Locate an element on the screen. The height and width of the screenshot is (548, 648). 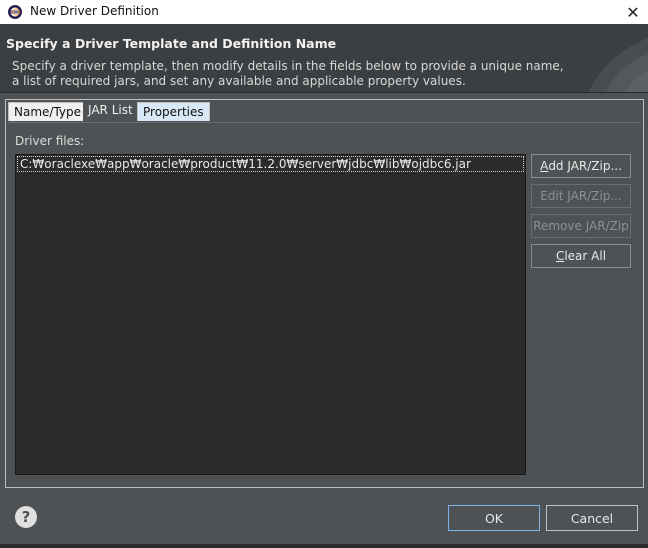
close-icon: ✕ is located at coordinates (633, 12).